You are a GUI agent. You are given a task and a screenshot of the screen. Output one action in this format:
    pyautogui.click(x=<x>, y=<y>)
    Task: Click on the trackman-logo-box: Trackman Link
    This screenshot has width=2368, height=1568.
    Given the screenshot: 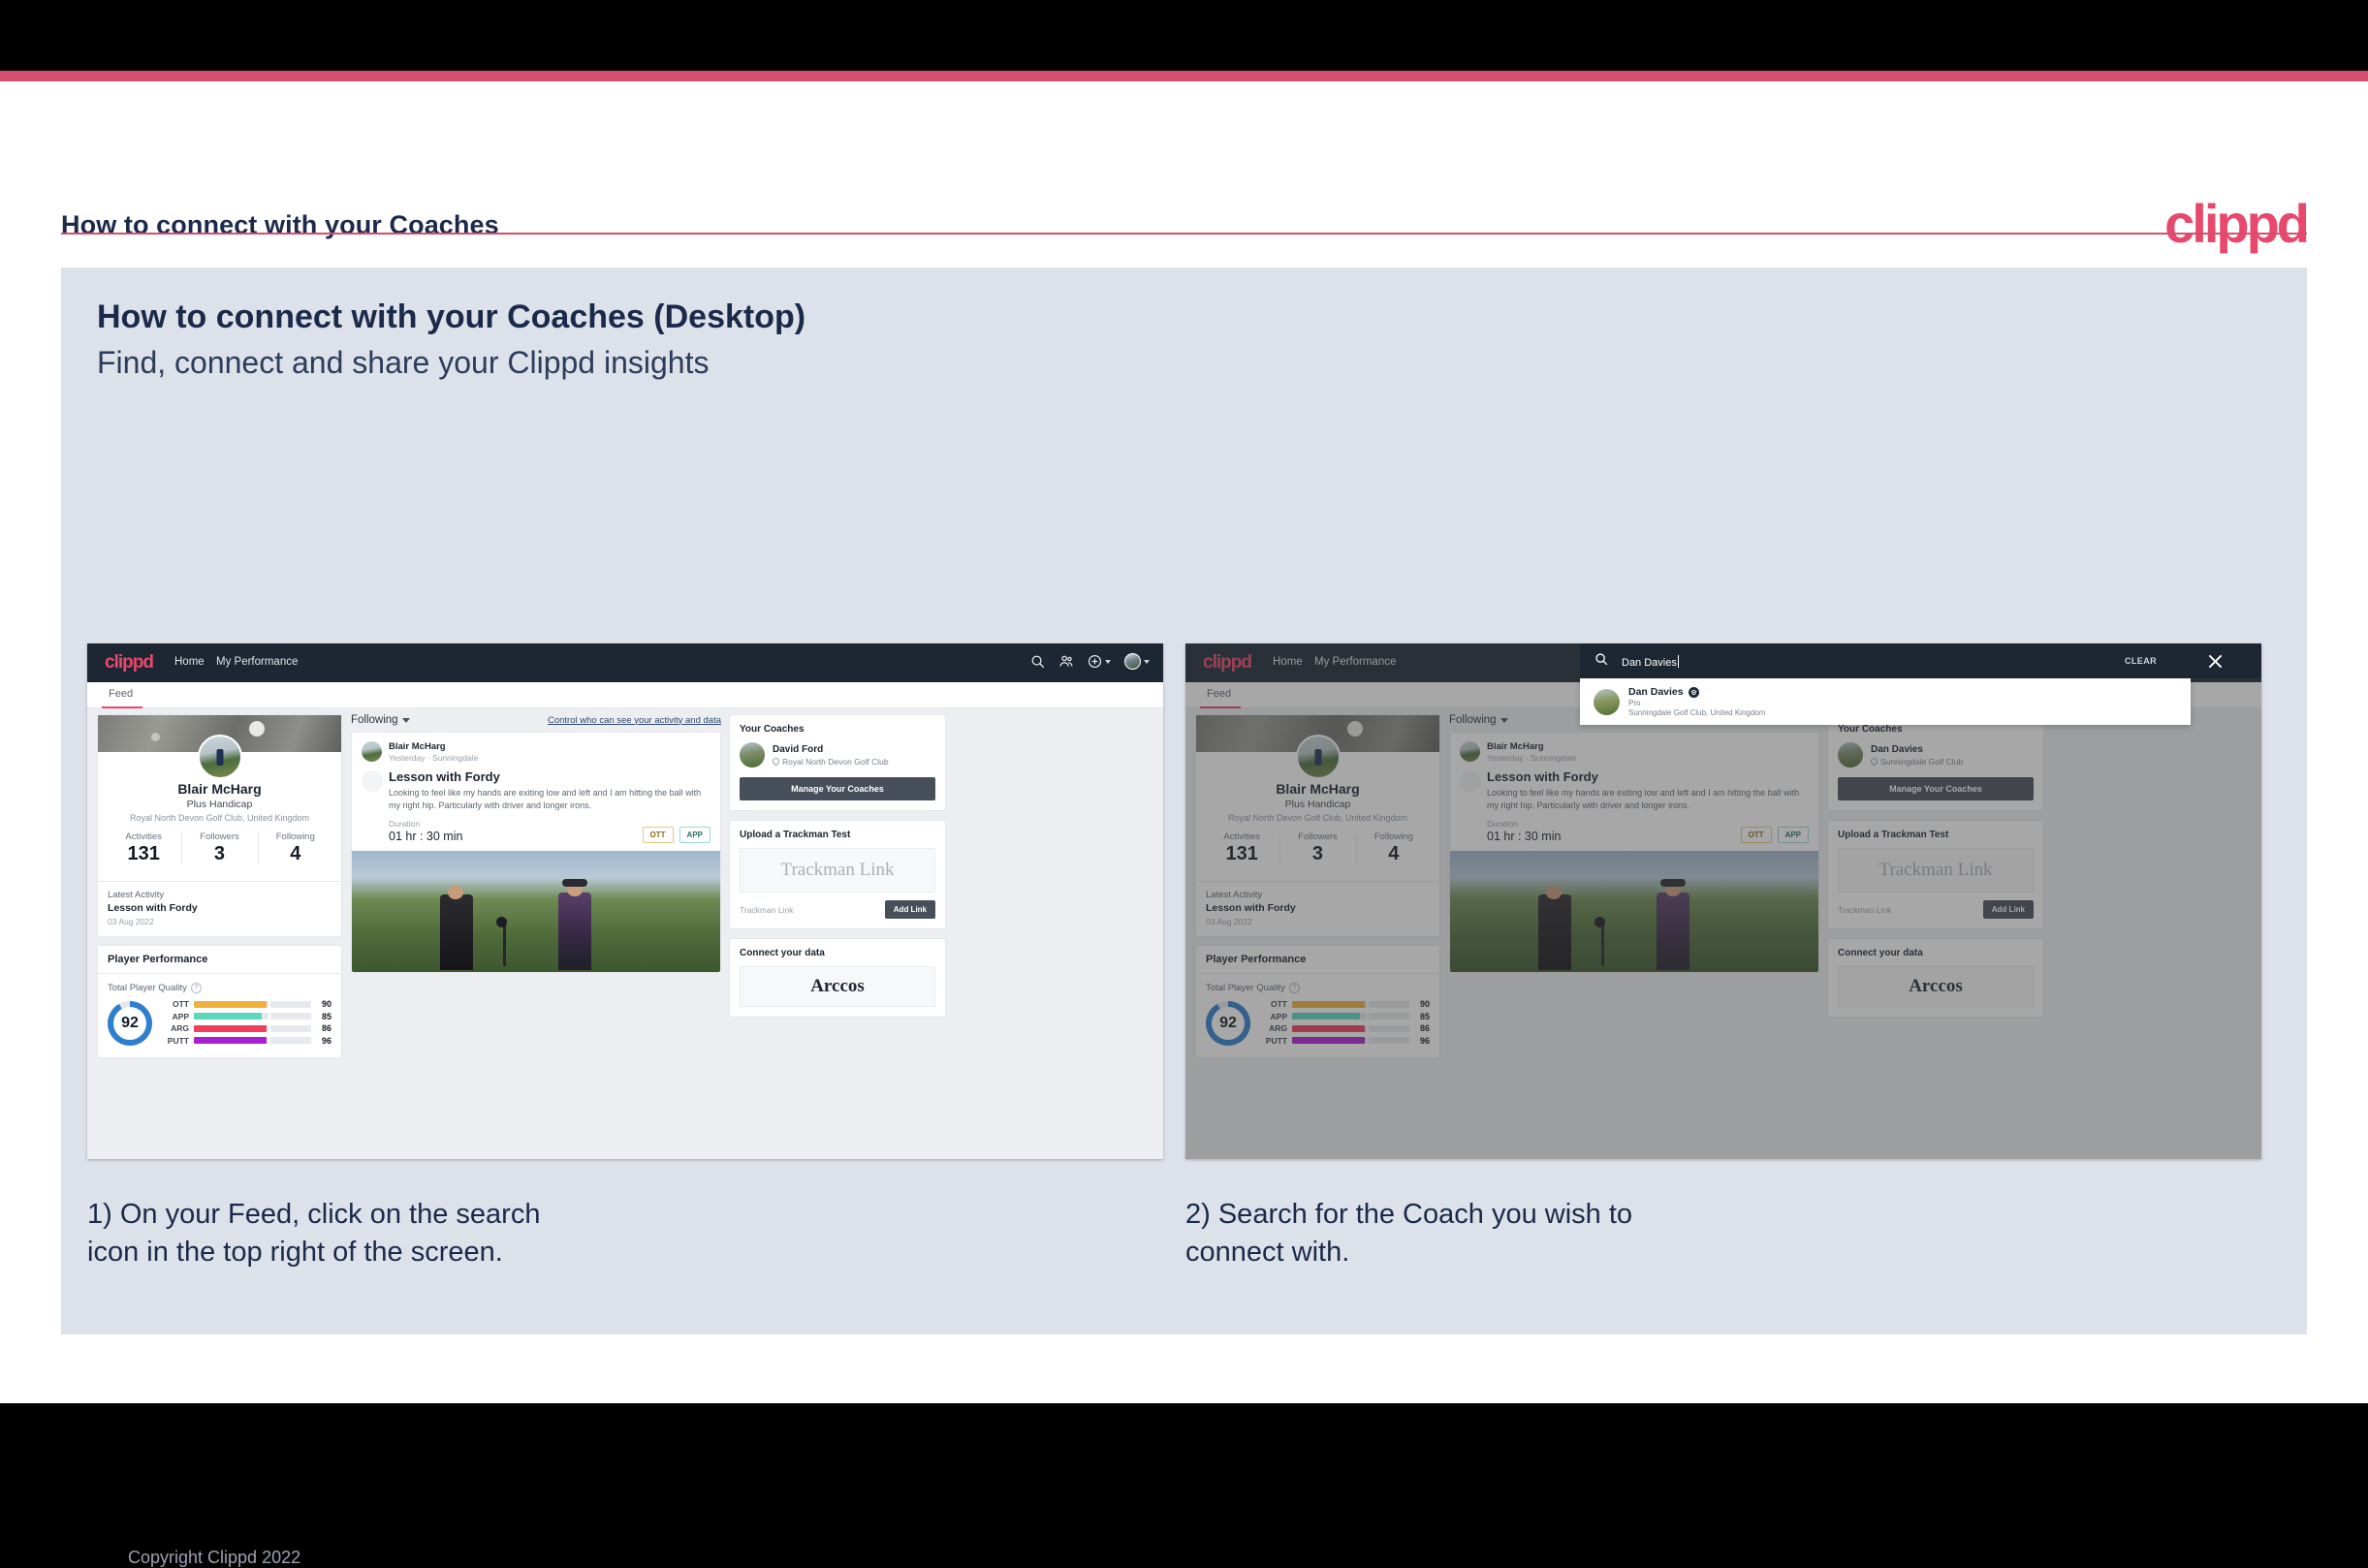 What is the action you would take?
    pyautogui.click(x=837, y=871)
    